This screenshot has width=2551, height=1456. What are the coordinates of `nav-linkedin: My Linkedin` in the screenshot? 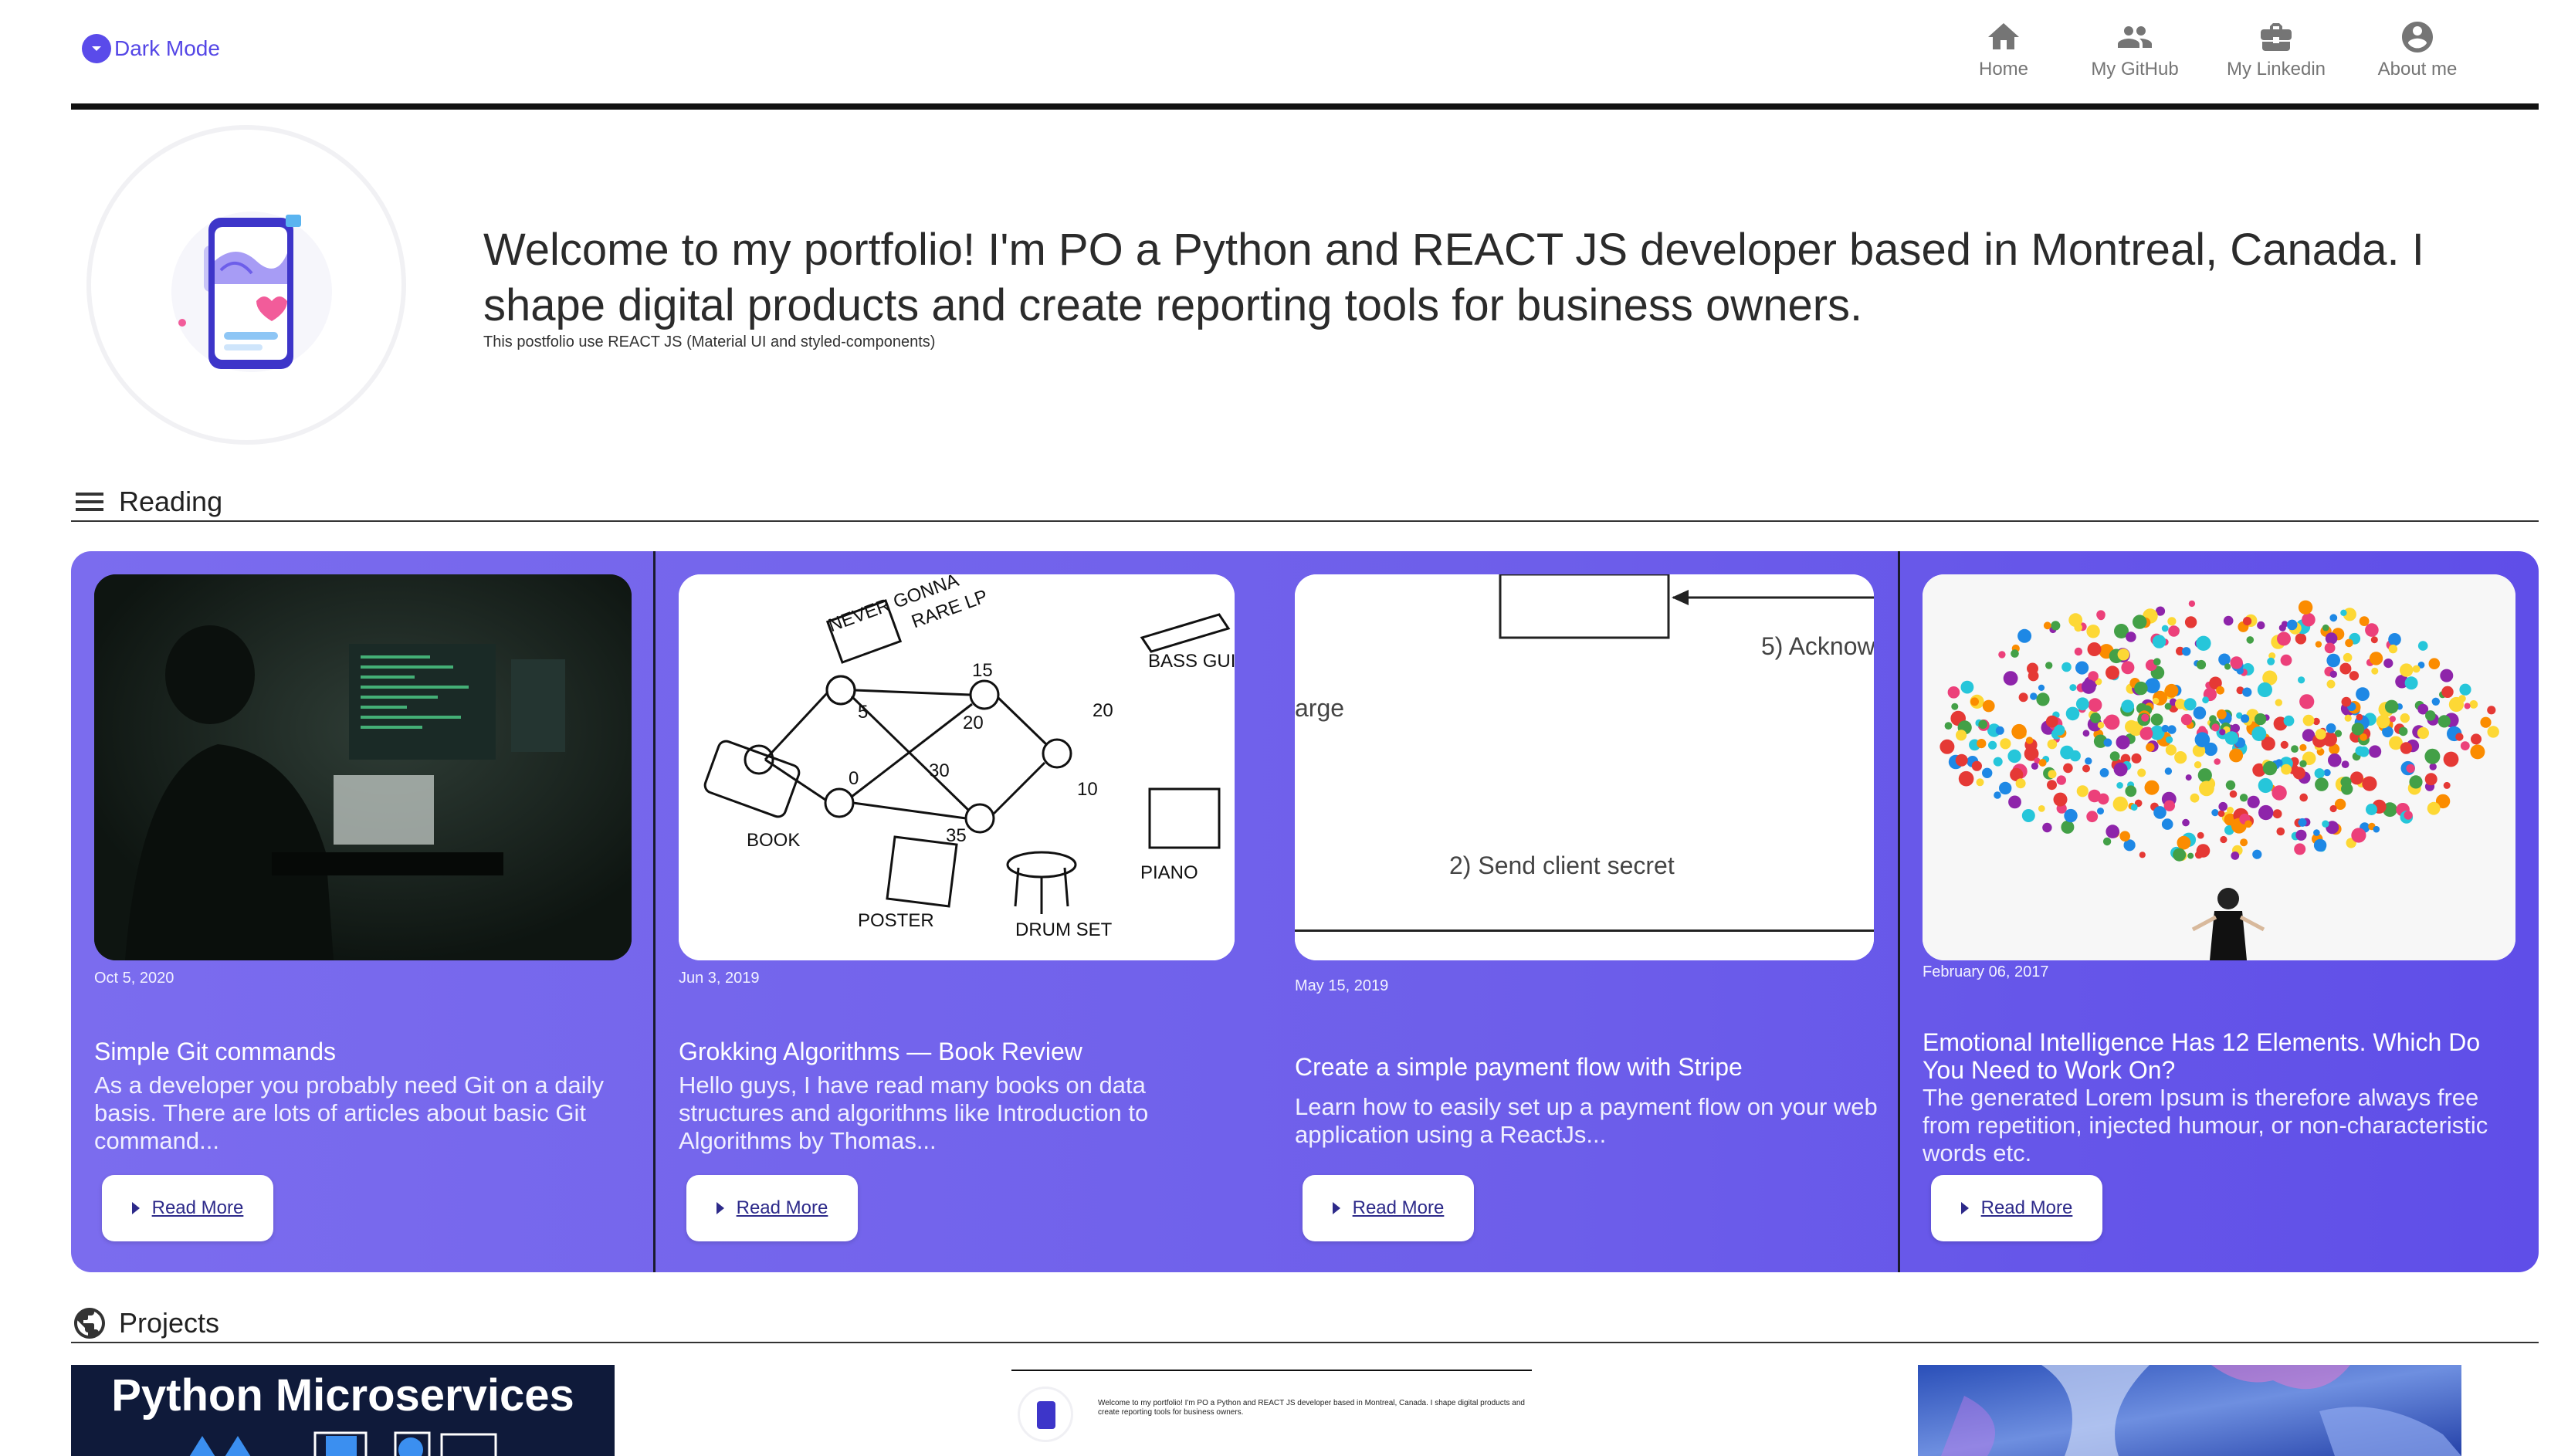 It's located at (2276, 50).